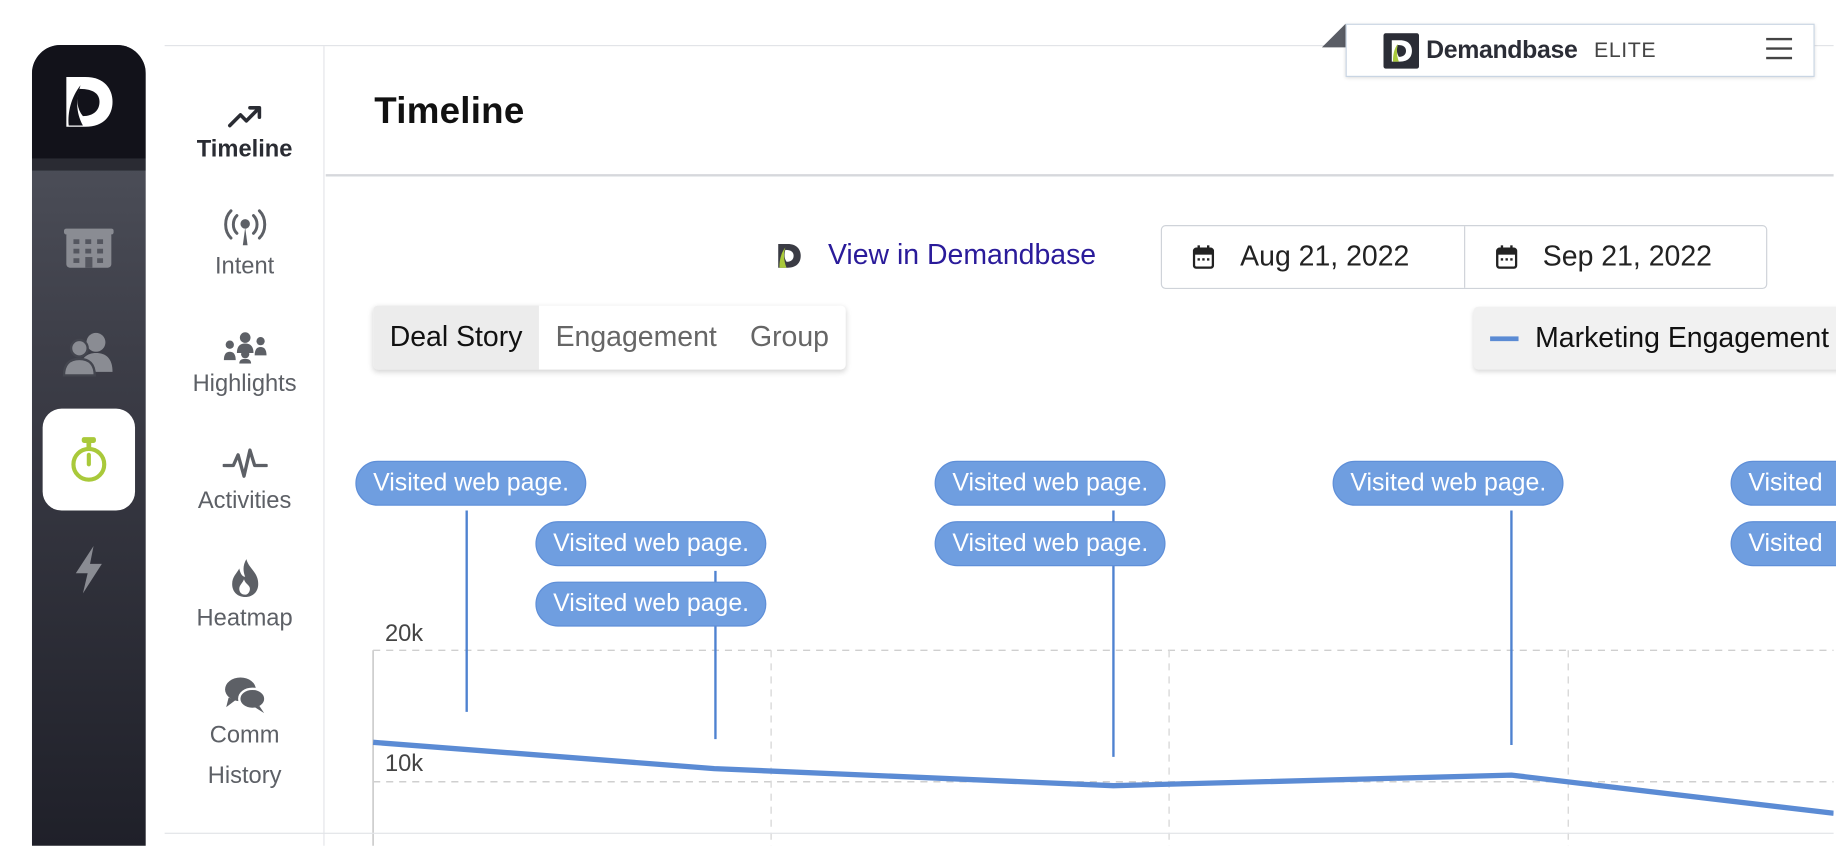  I want to click on start-date-value: Aug 21, 2022, so click(1325, 256).